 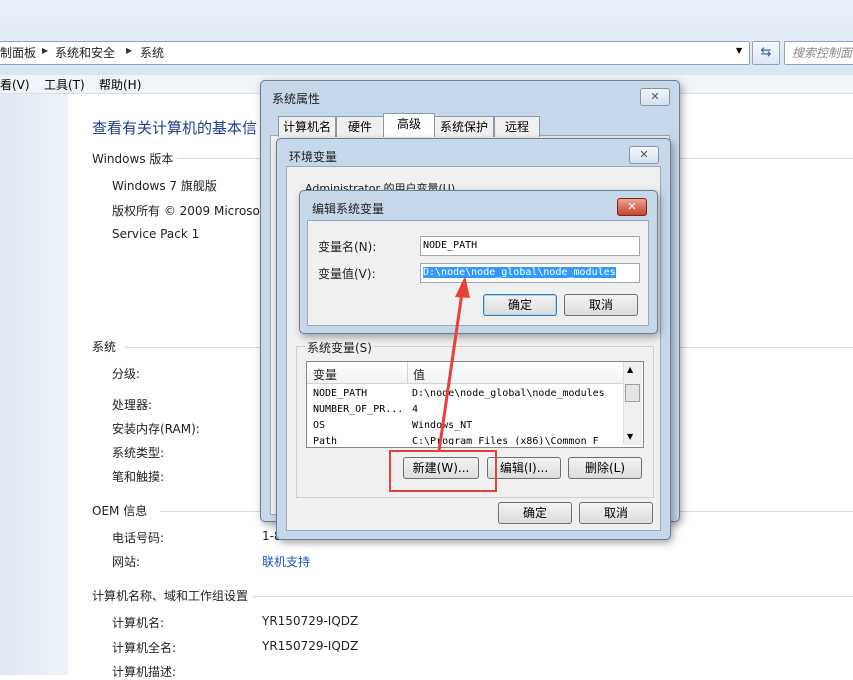 What do you see at coordinates (450, 372) in the screenshot?
I see `annotation-arrow-shaft` at bounding box center [450, 372].